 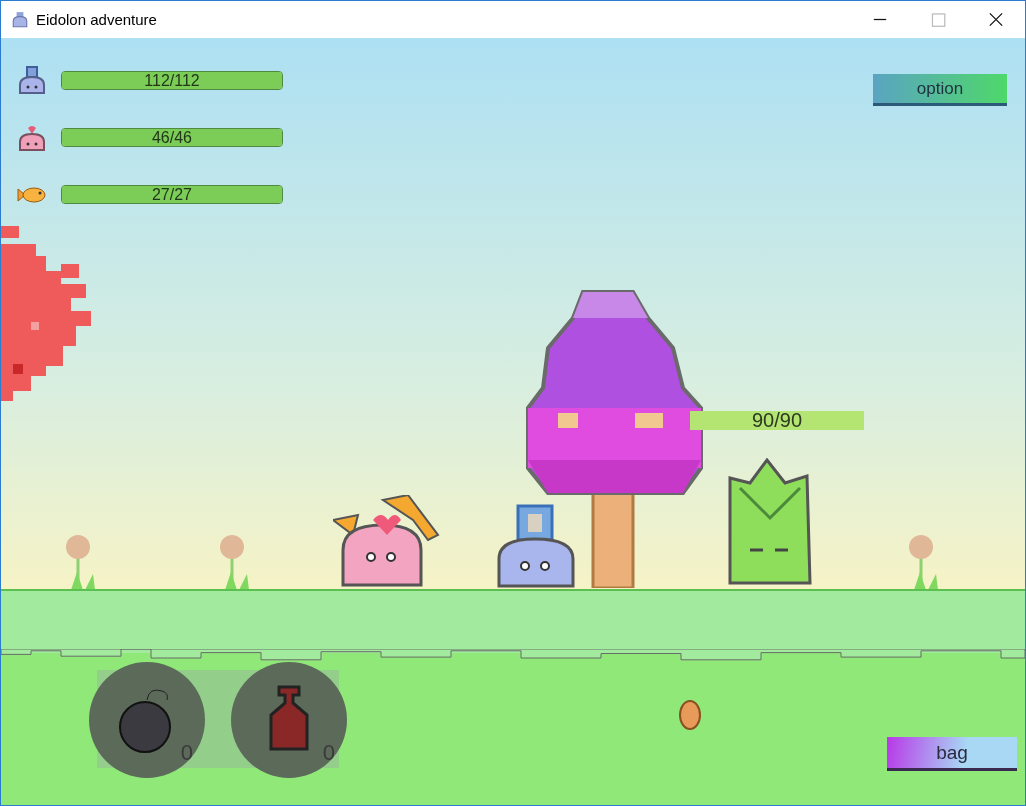 What do you see at coordinates (171, 137) in the screenshot?
I see `health-reading: 46/46` at bounding box center [171, 137].